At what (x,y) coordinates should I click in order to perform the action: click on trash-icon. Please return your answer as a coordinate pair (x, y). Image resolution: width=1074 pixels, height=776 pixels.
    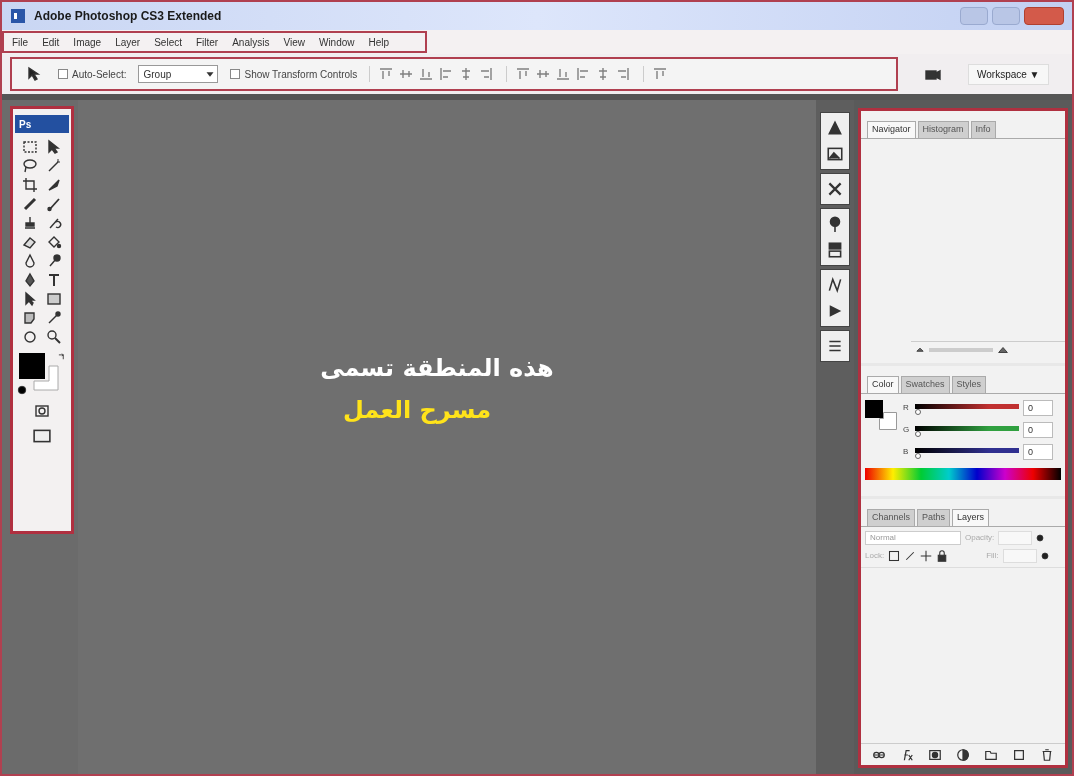
    Looking at the image, I should click on (1047, 754).